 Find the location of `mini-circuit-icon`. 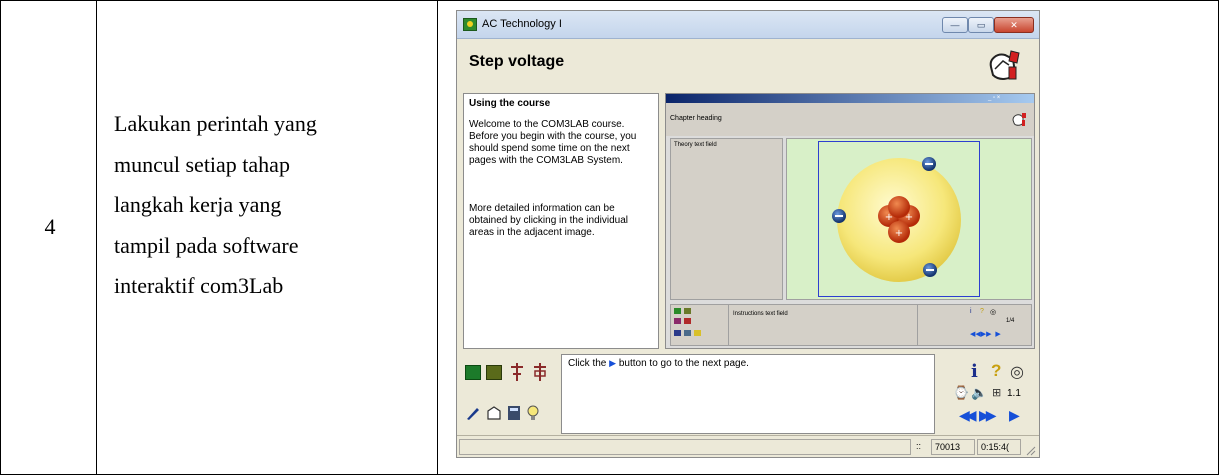

mini-circuit-icon is located at coordinates (677, 321).